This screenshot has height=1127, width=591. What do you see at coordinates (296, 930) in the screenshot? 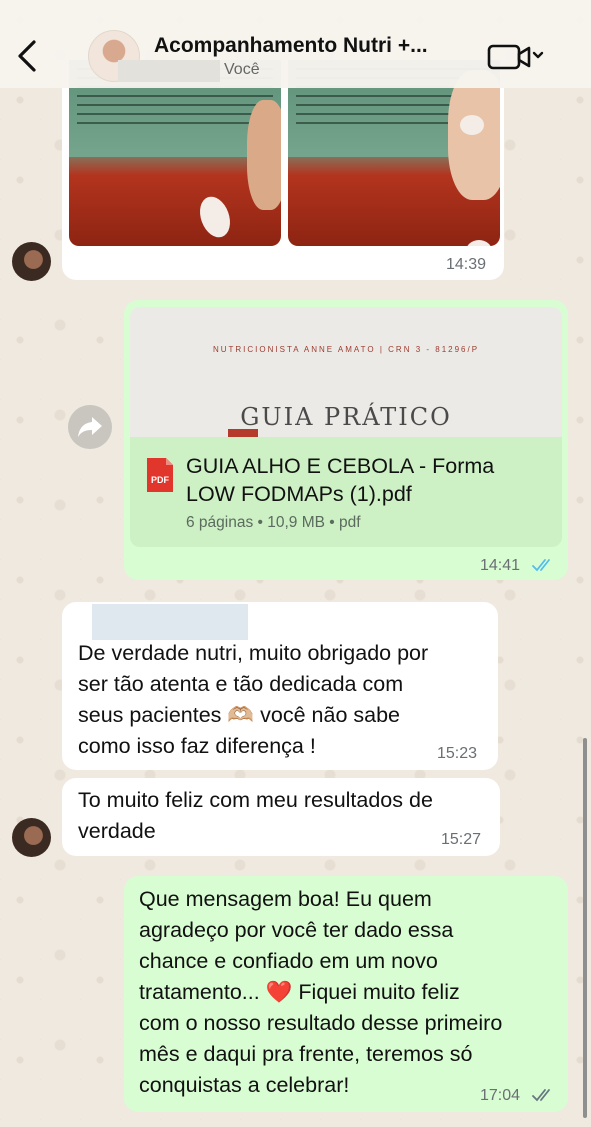
I see `message-line: agradeço por você ter dado essa` at bounding box center [296, 930].